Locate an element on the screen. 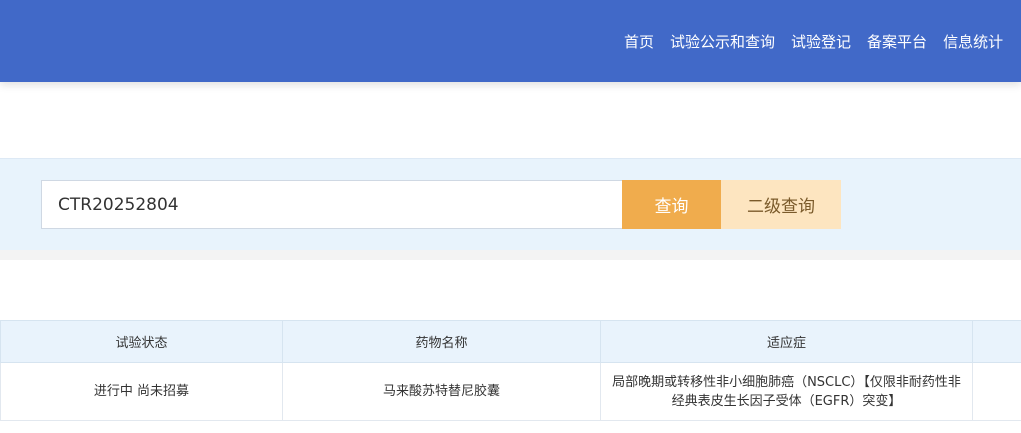 This screenshot has height=433, width=1021. nav-filing-platform: 备案平台 is located at coordinates (897, 42).